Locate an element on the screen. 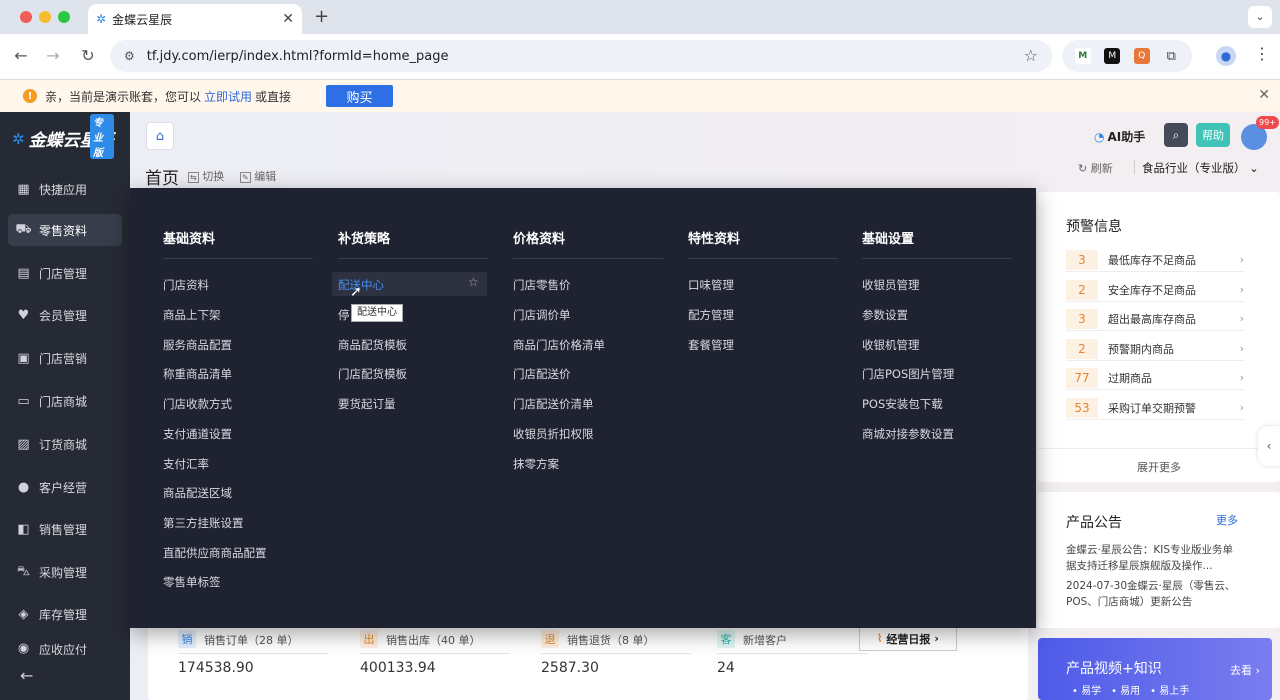 The image size is (1280, 700). industry-selector: 食品行业（专业版） ⌄ is located at coordinates (1200, 168).